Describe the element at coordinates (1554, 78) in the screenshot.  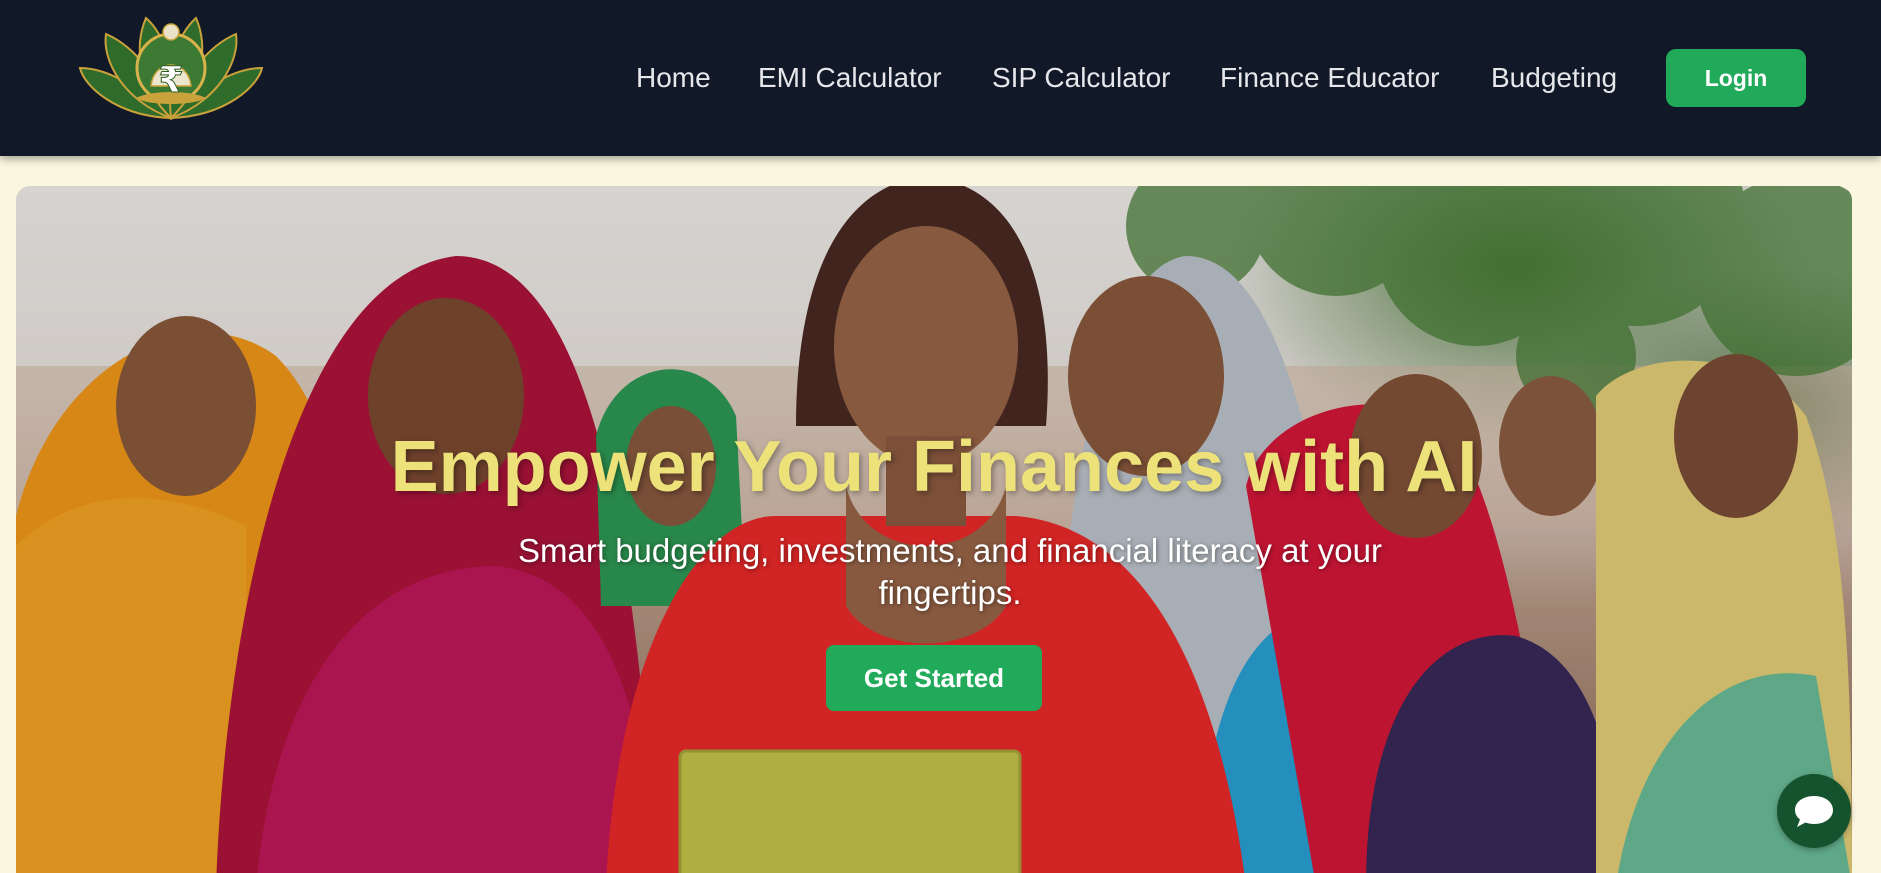
I see `nav-budgeting-link: Budgeting` at that location.